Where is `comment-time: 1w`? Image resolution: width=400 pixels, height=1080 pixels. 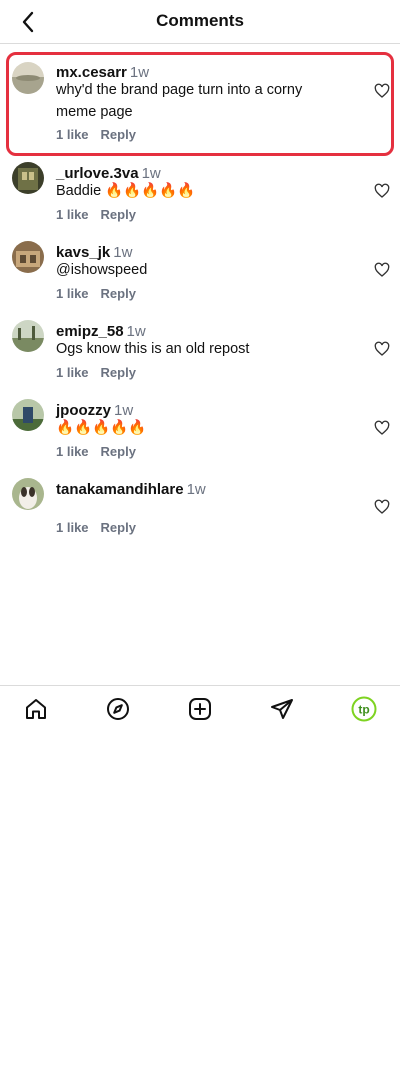 comment-time: 1w is located at coordinates (196, 489).